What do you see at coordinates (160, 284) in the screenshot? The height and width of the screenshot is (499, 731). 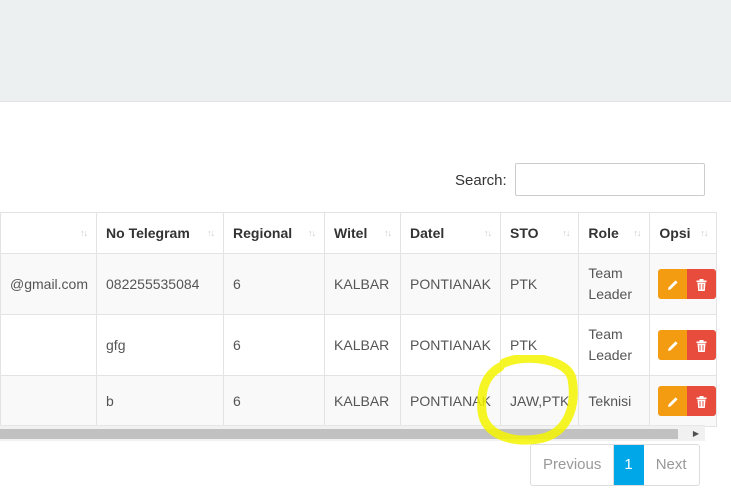 I see `cell-telegram: 082255535084` at bounding box center [160, 284].